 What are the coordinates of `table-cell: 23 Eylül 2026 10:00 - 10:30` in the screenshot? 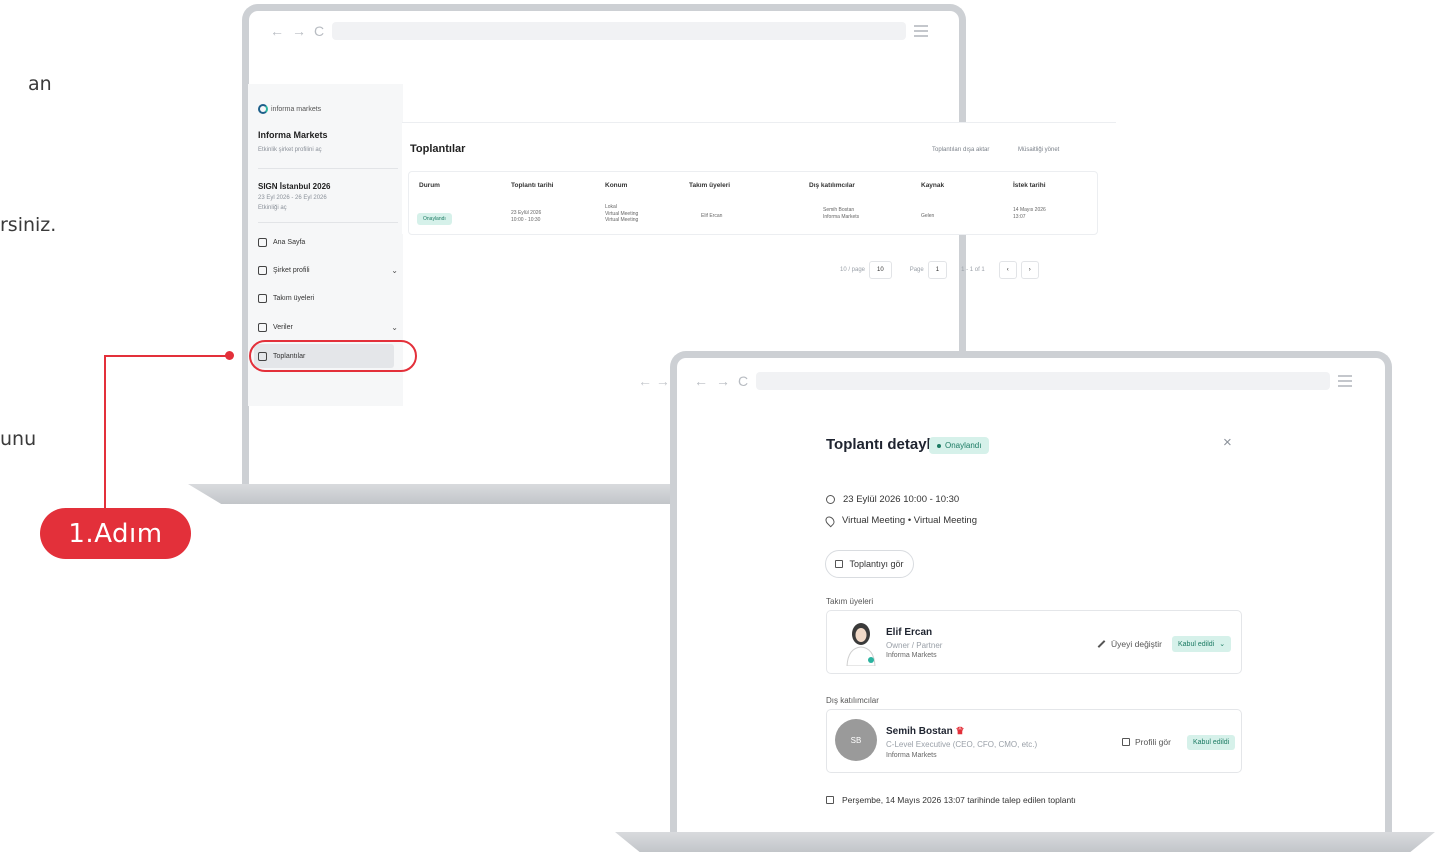 It's located at (526, 216).